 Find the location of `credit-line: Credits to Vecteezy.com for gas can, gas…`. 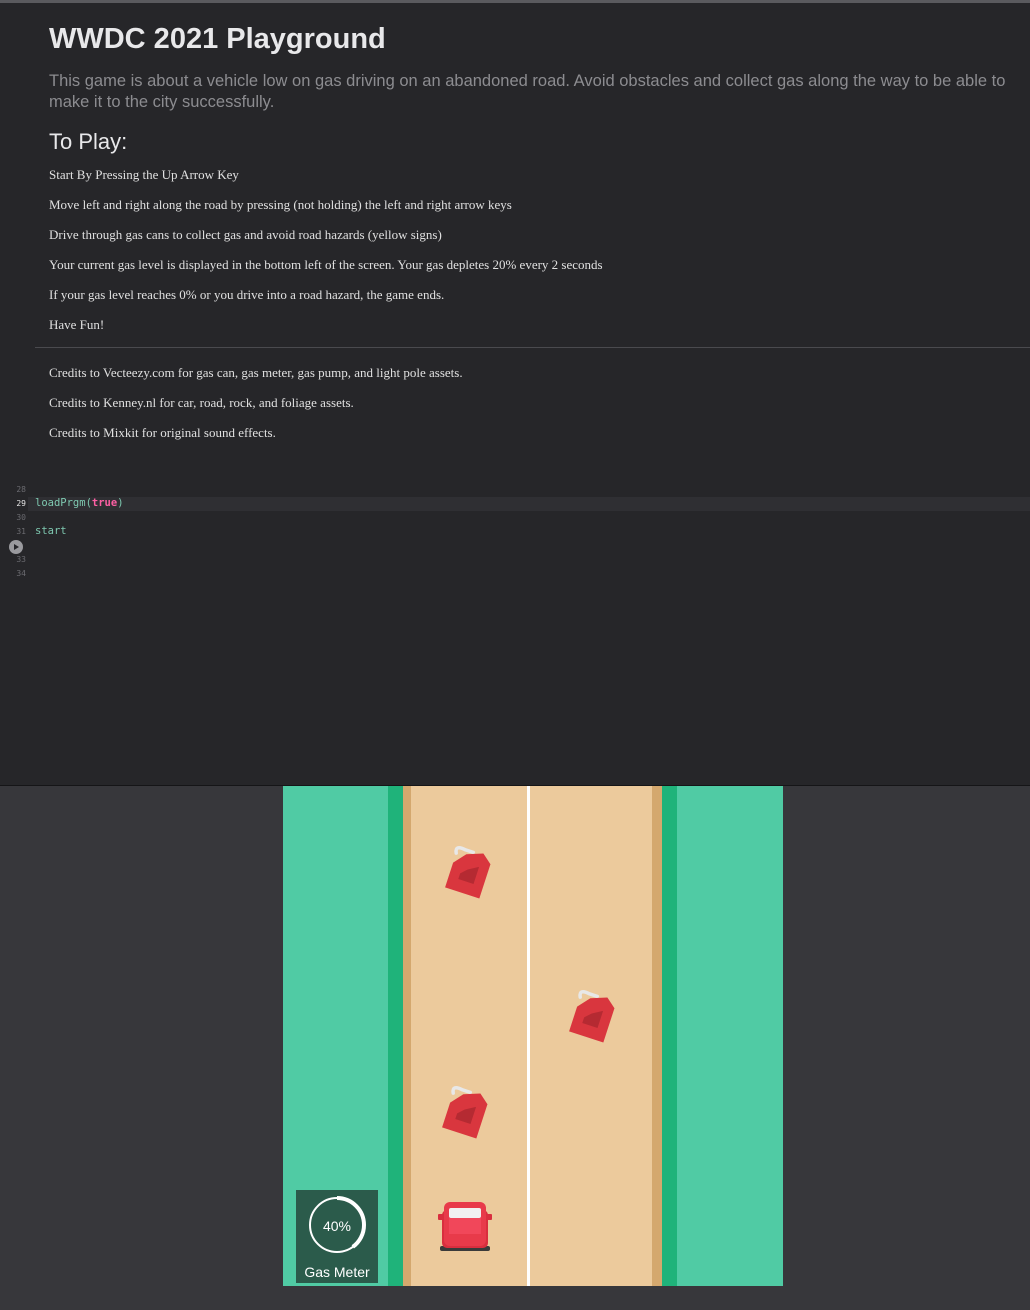

credit-line: Credits to Vecteezy.com for gas can, gas… is located at coordinates (256, 372).